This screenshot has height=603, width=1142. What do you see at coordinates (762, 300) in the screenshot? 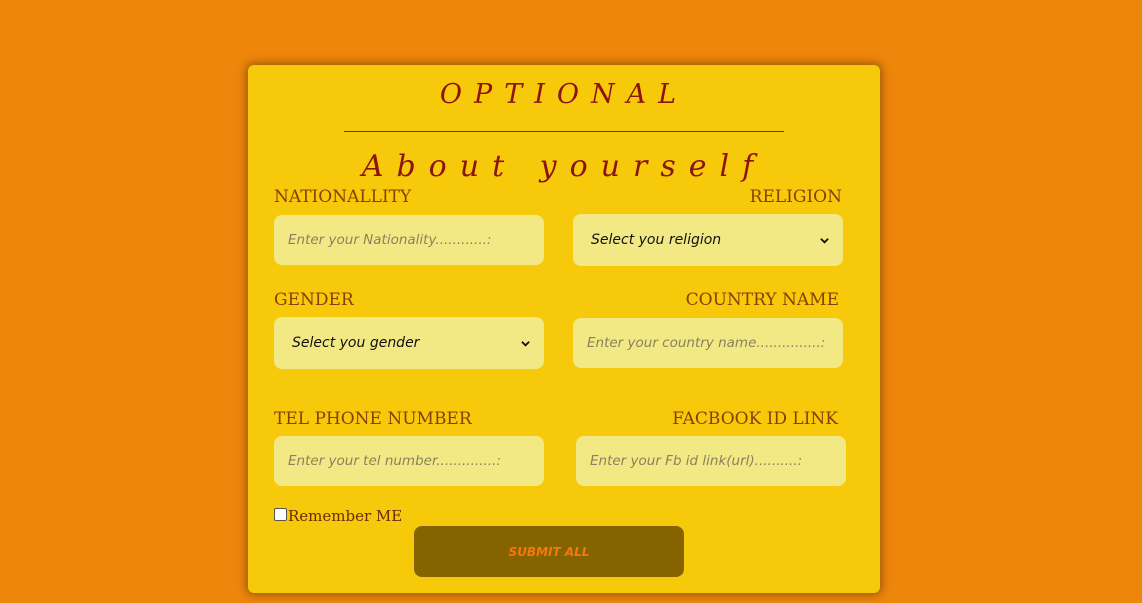
I see `country-name-label: COUNTRY NAME` at bounding box center [762, 300].